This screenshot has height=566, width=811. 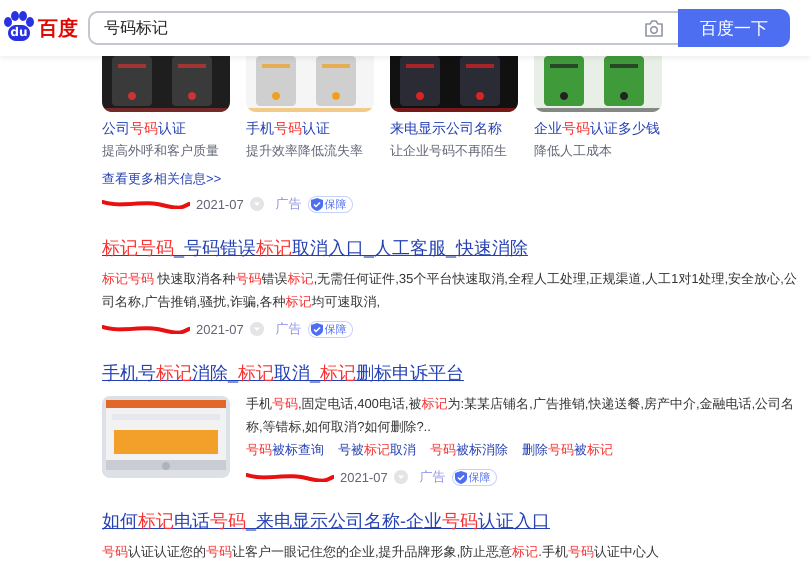 What do you see at coordinates (654, 28) in the screenshot?
I see `camera-icon` at bounding box center [654, 28].